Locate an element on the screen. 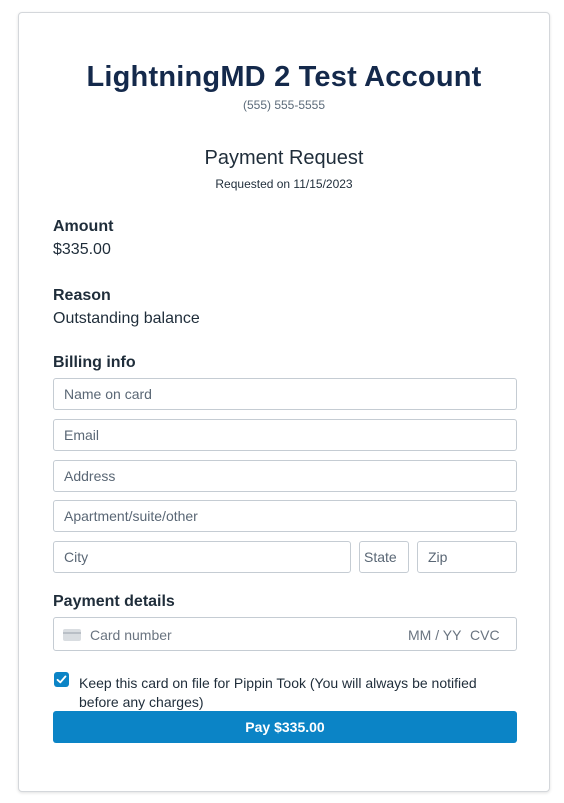 This screenshot has width=564, height=803. practice-name: LightningMD 2 Test Account is located at coordinates (284, 77).